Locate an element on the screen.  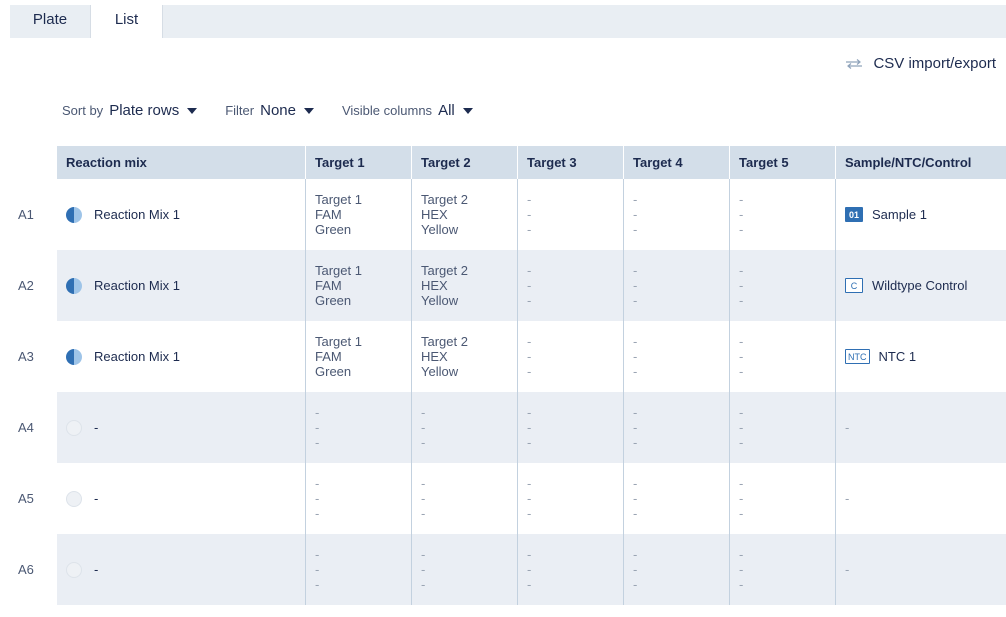
target-dye: FAM is located at coordinates (328, 356).